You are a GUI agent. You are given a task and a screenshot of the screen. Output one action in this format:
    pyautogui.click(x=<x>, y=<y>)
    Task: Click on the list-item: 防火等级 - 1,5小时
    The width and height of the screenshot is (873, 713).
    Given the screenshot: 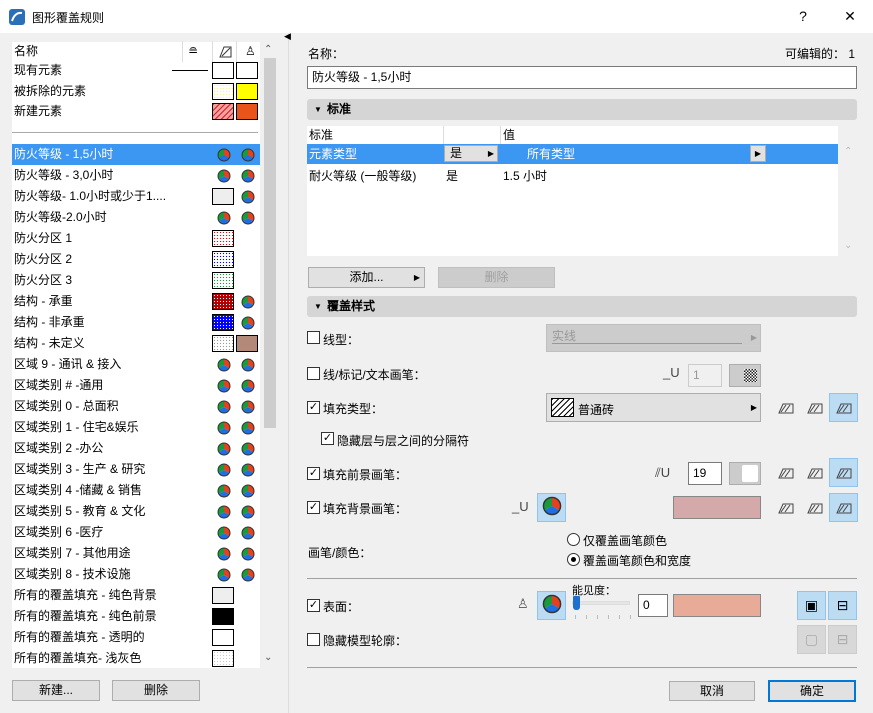 What is the action you would take?
    pyautogui.click(x=136, y=154)
    